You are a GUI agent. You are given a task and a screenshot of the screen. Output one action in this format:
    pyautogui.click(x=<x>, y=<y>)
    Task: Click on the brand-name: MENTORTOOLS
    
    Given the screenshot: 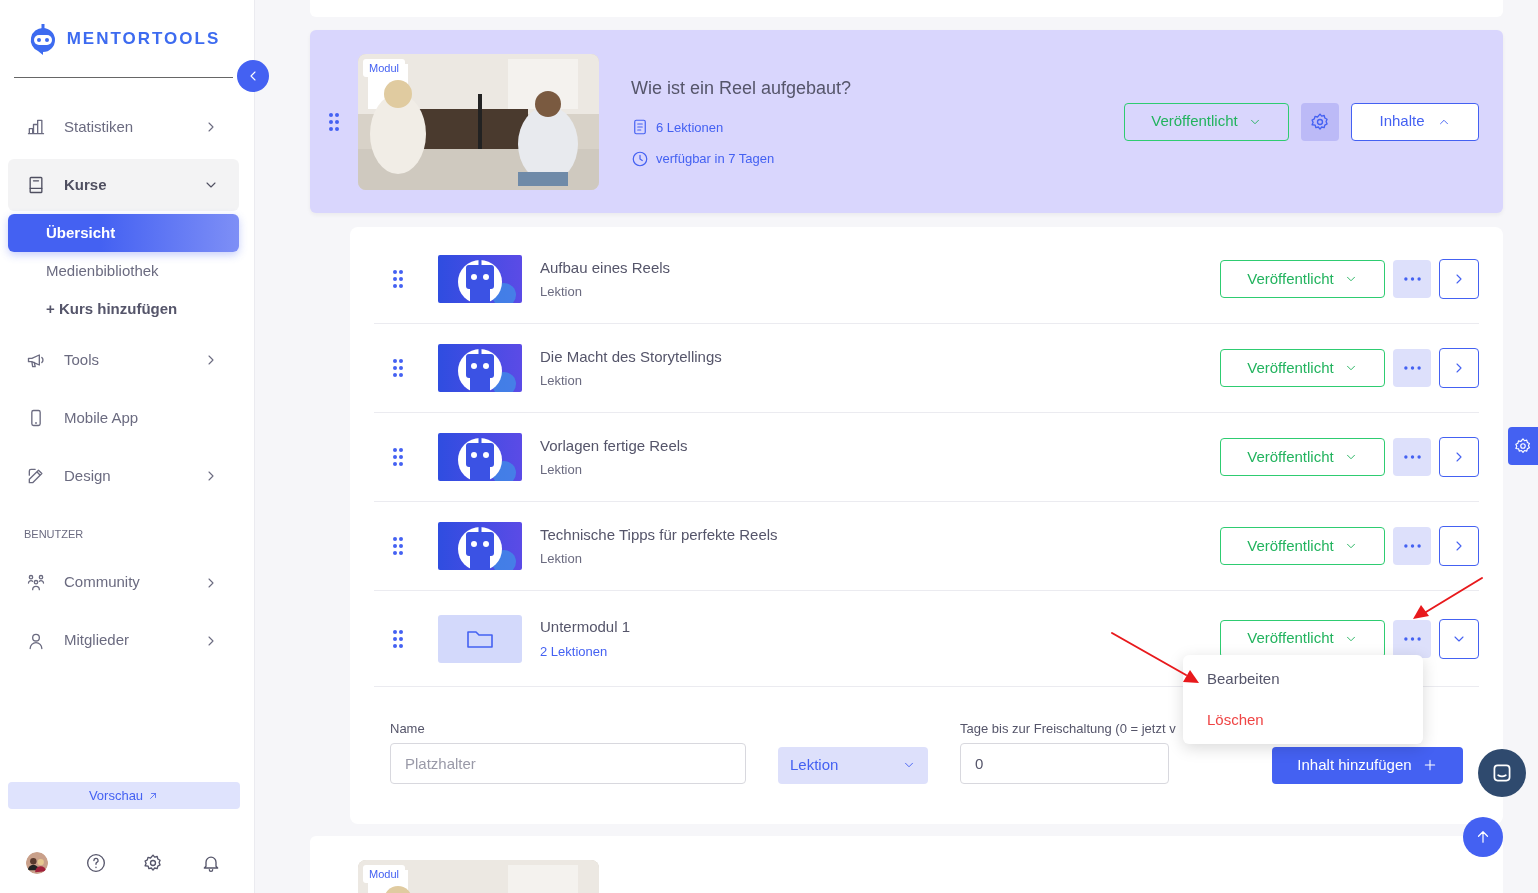 What is the action you would take?
    pyautogui.click(x=143, y=38)
    